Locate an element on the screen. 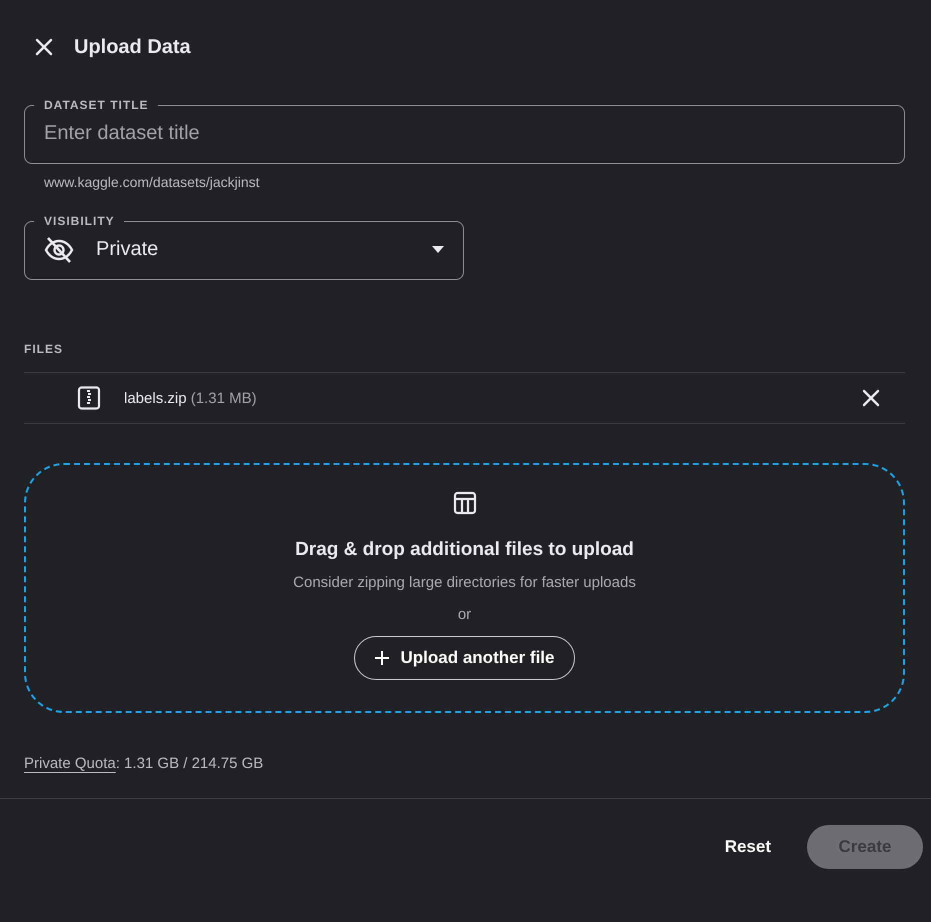 The height and width of the screenshot is (922, 931). quota-value: : 1.31 GB / 214.75 GB is located at coordinates (190, 763).